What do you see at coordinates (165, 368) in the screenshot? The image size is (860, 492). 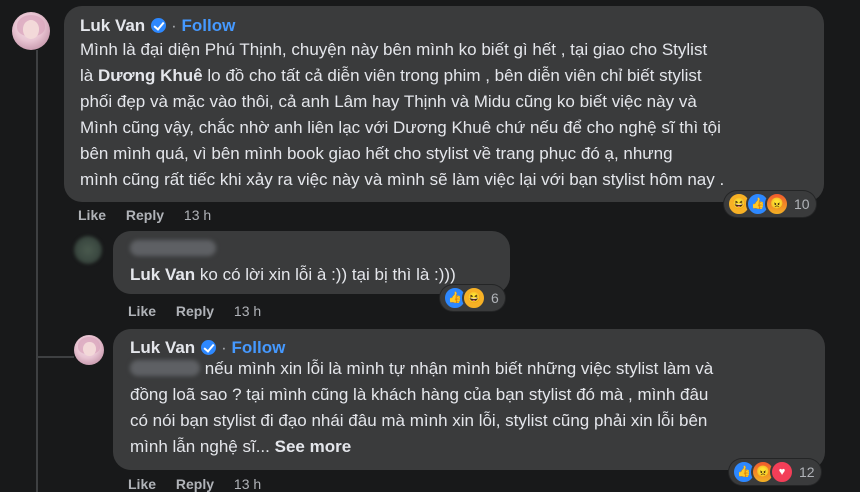 I see `blurred-mention` at bounding box center [165, 368].